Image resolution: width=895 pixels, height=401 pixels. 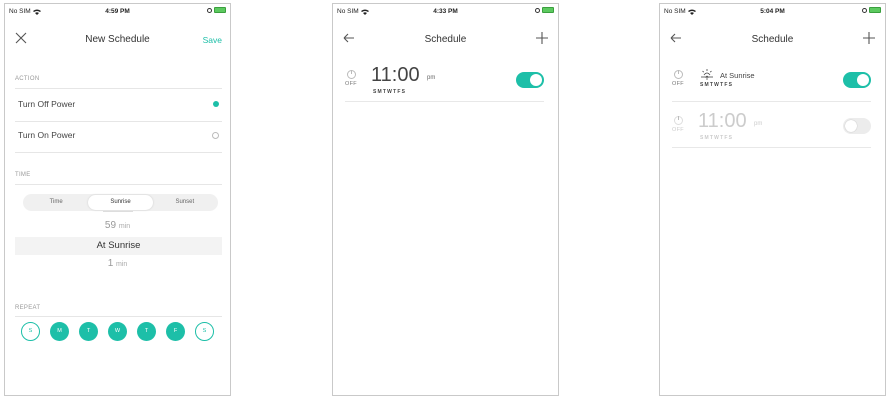 I want to click on radio-unselected, so click(x=215, y=135).